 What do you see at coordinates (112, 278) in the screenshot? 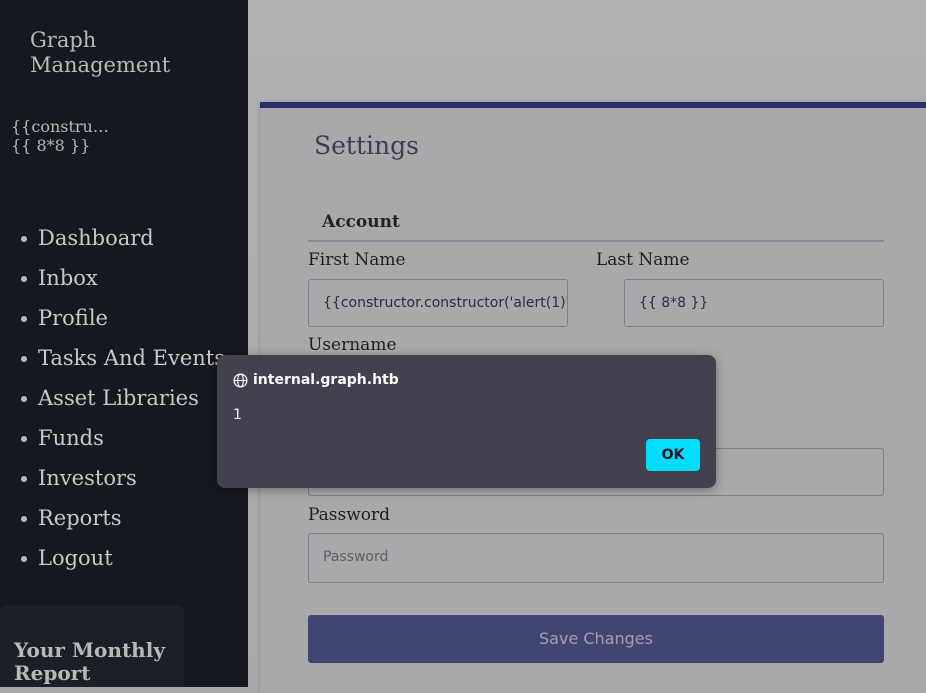
I see `sidebar-item-inbox: Inbox` at bounding box center [112, 278].